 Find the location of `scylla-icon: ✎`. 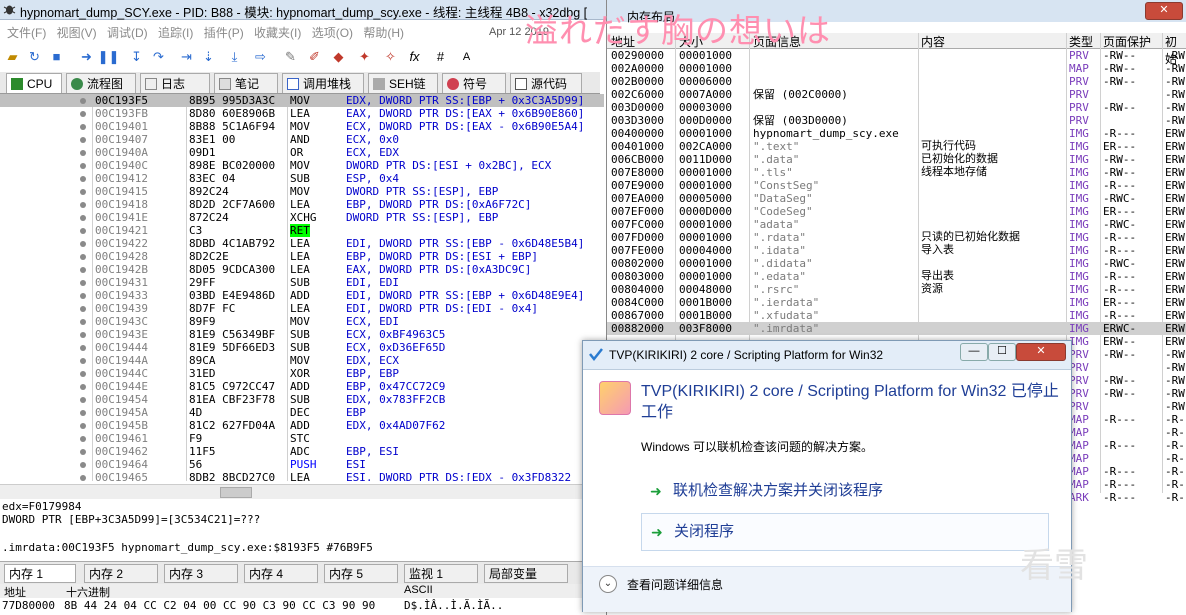

scylla-icon: ✎ is located at coordinates (290, 56).